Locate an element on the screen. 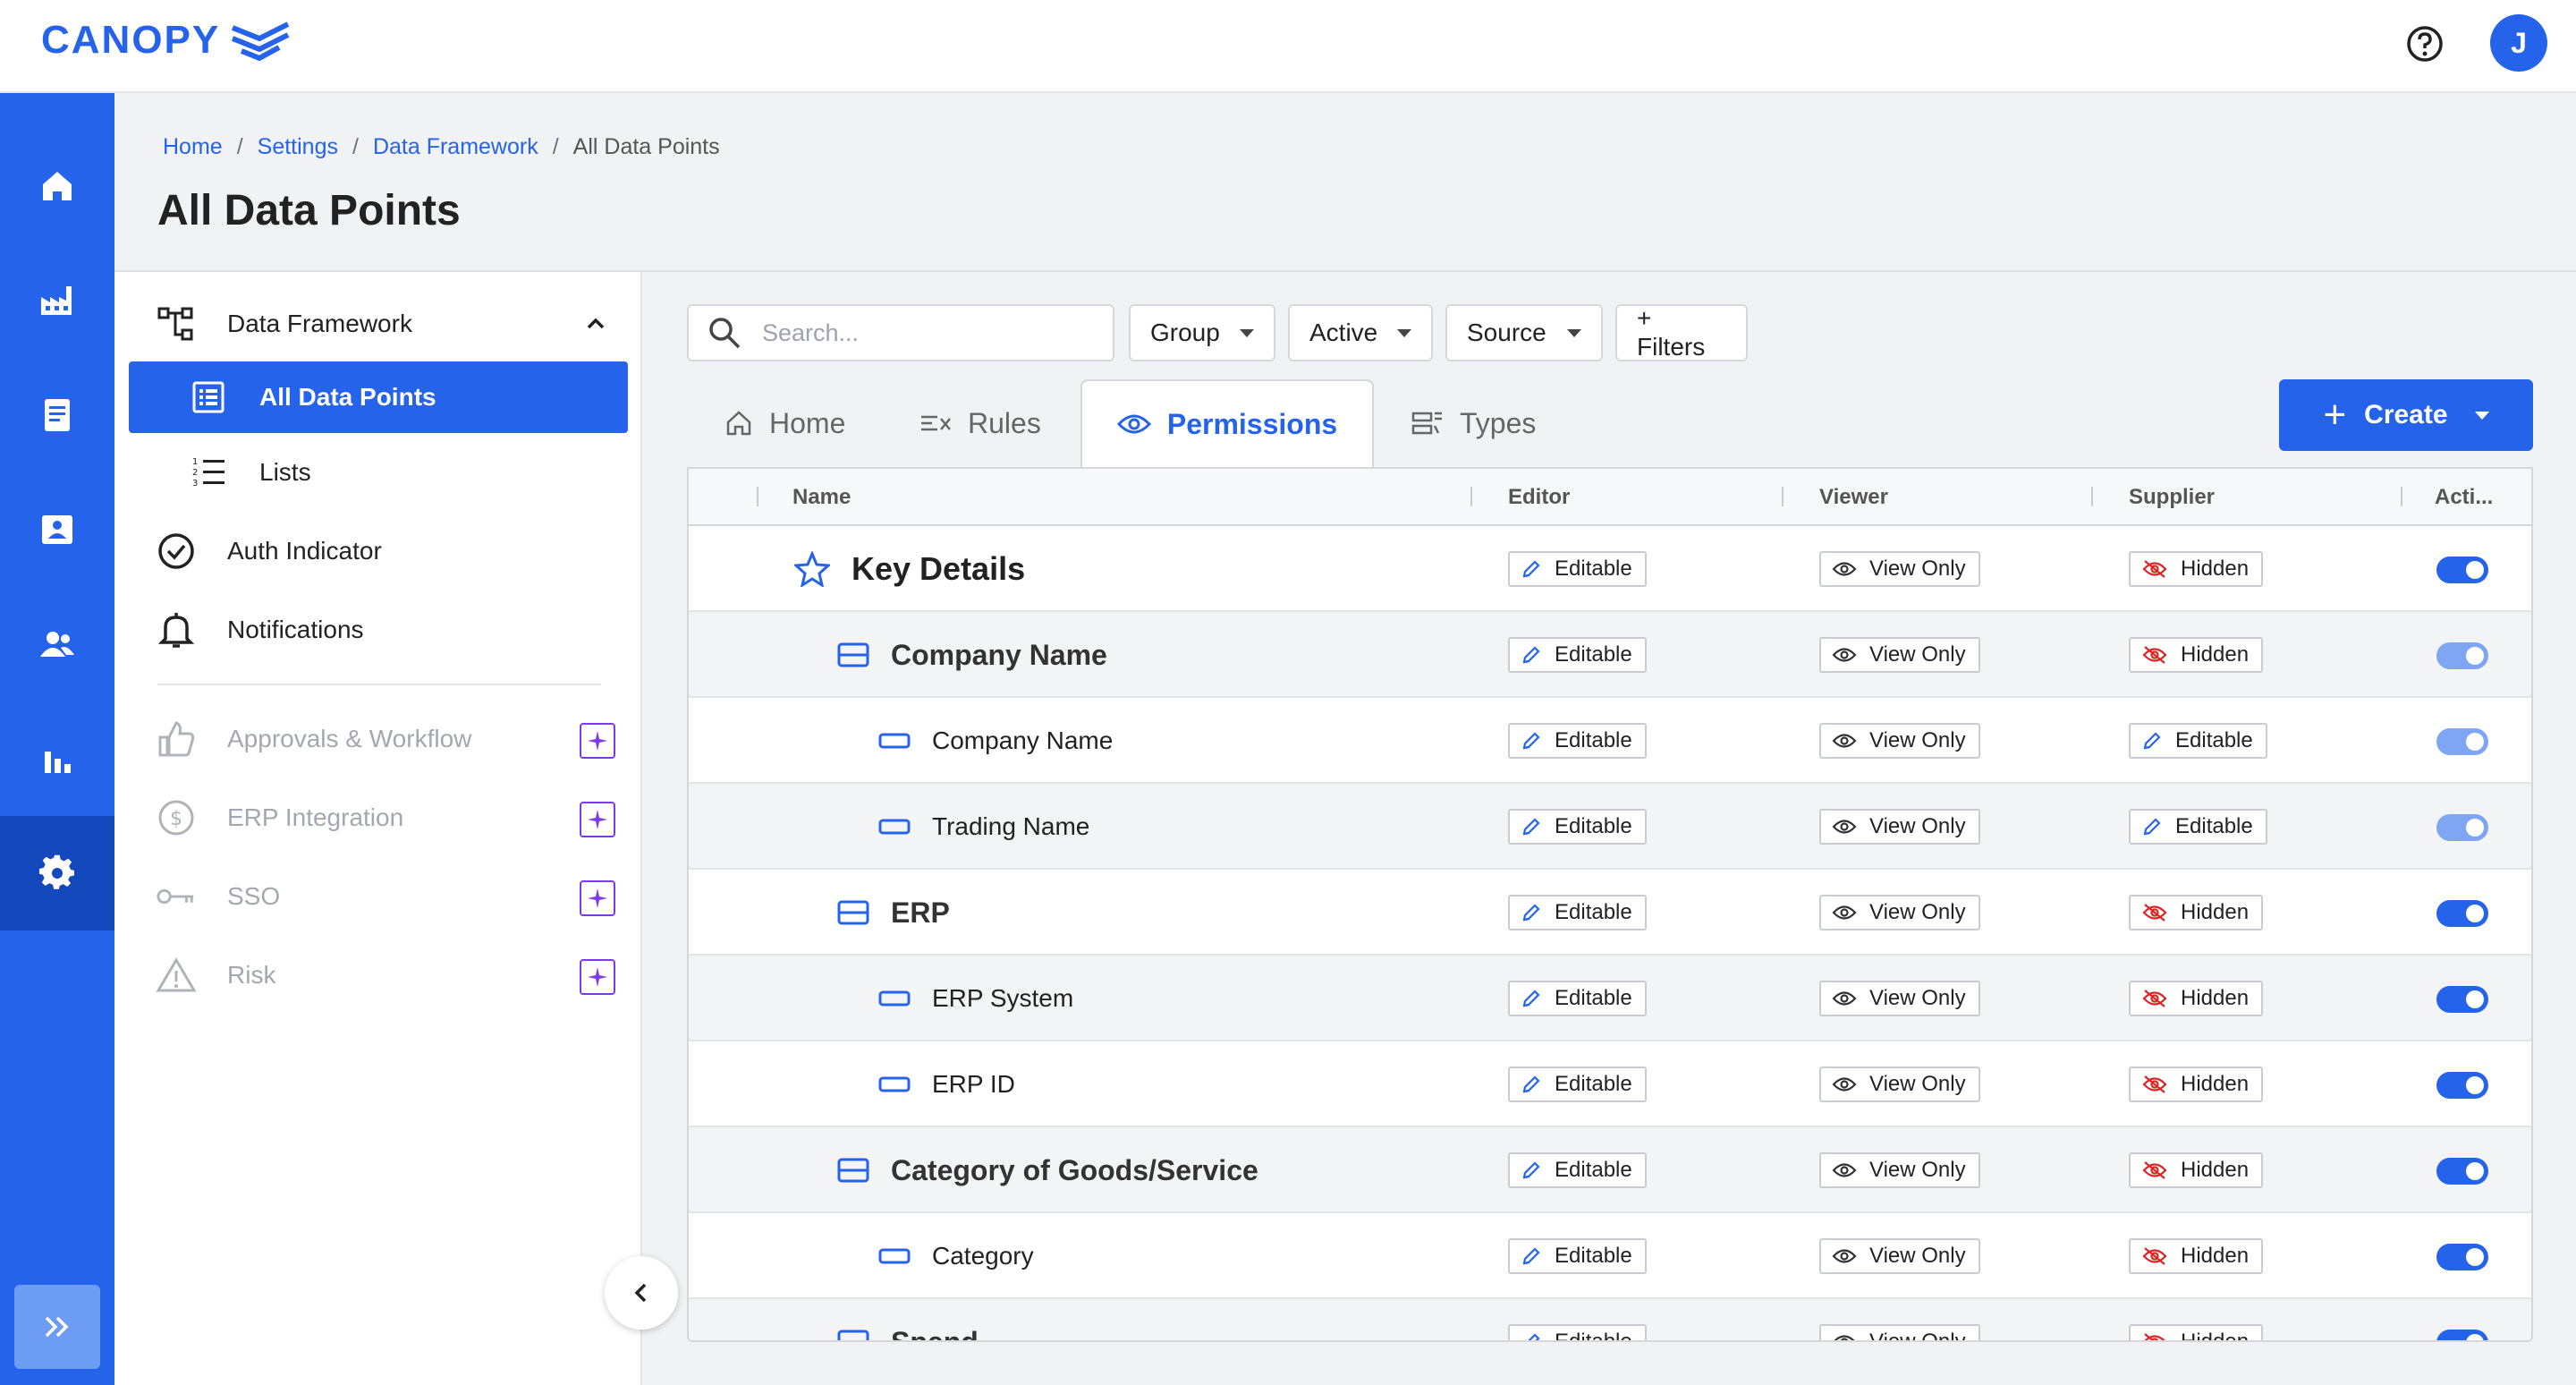  editor-permission-label: Editable is located at coordinates (1593, 1336).